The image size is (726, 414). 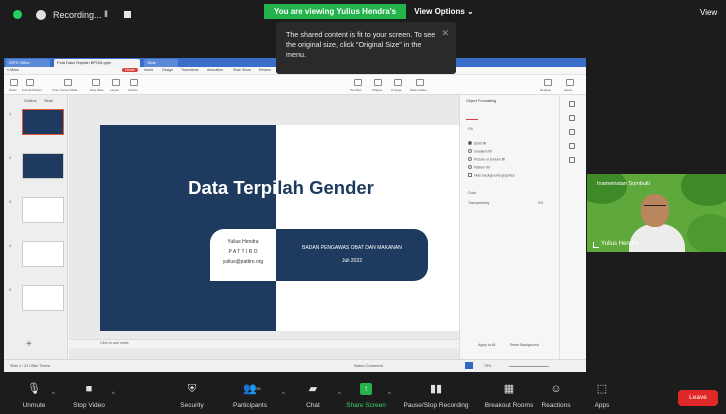 I want to click on tab-wps-office: WPS Office, so click(x=28, y=63).